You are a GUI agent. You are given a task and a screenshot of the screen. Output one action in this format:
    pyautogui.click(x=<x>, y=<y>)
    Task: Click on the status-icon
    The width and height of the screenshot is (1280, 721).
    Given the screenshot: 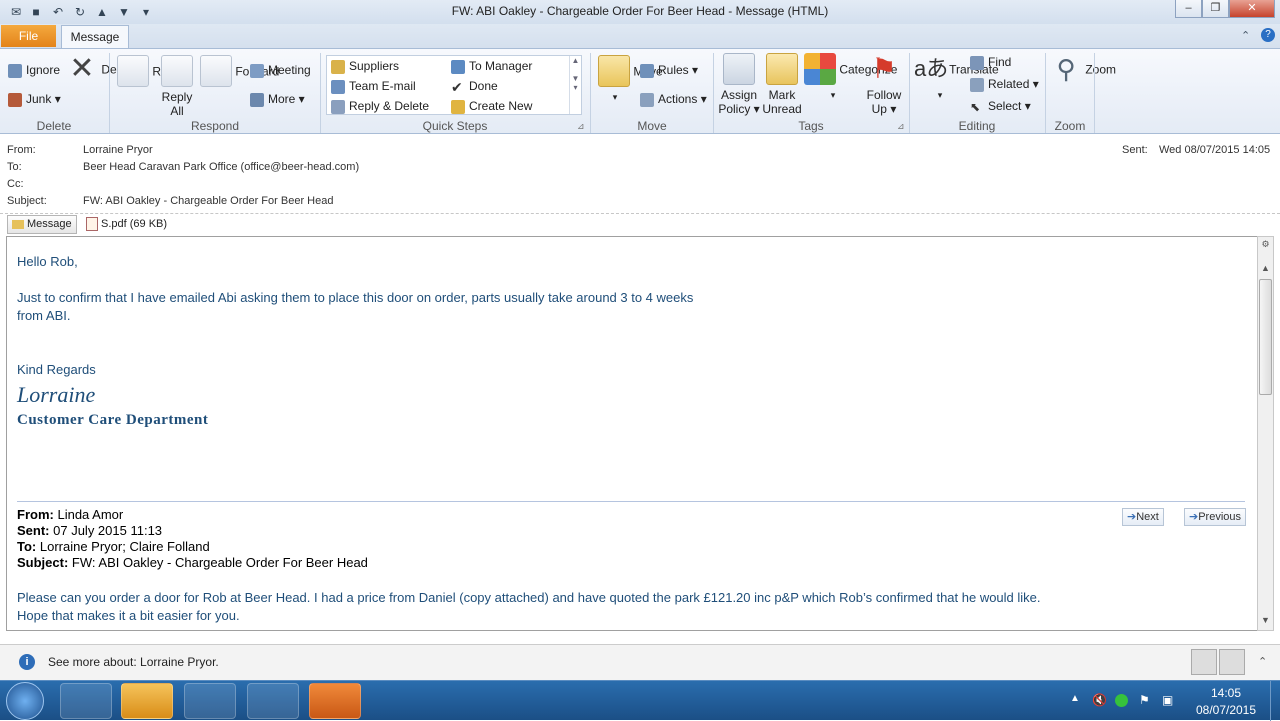 What is the action you would take?
    pyautogui.click(x=1121, y=700)
    